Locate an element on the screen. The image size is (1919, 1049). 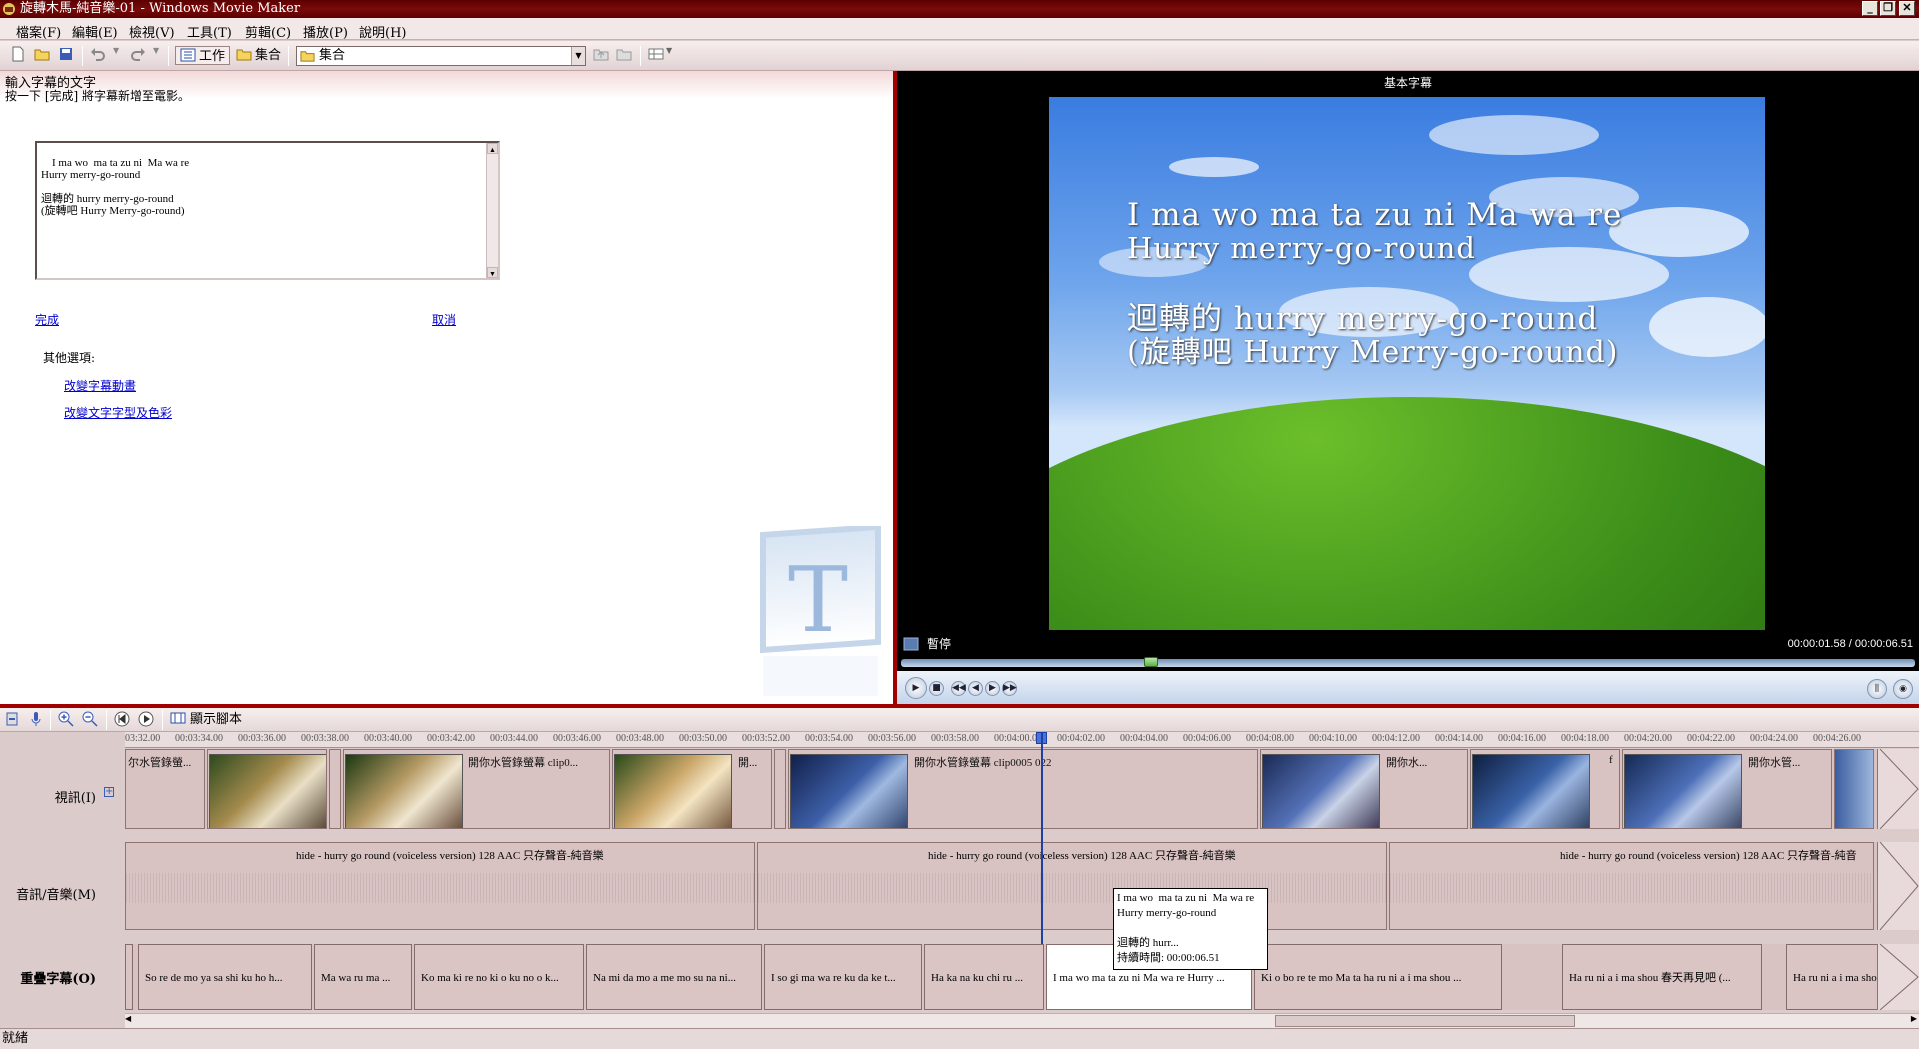
fast-forward-icon: ▶▶ is located at coordinates (1010, 688).